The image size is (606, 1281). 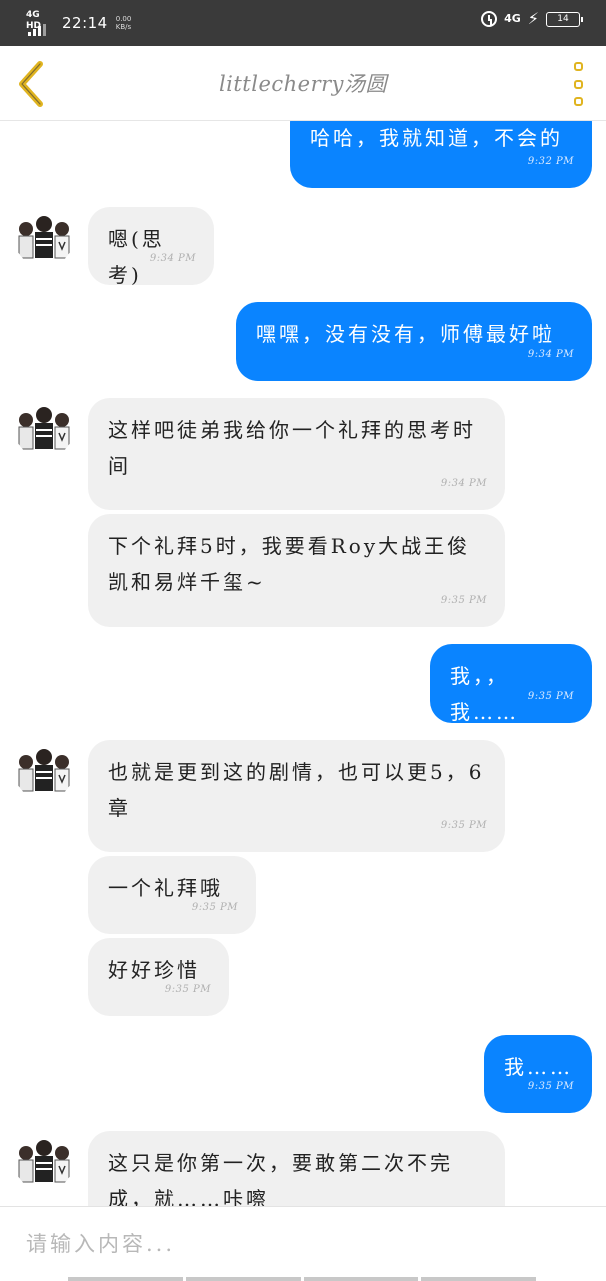 I want to click on message-text: 也就是更到这的剧情，也可以更5，6章, so click(x=296, y=790).